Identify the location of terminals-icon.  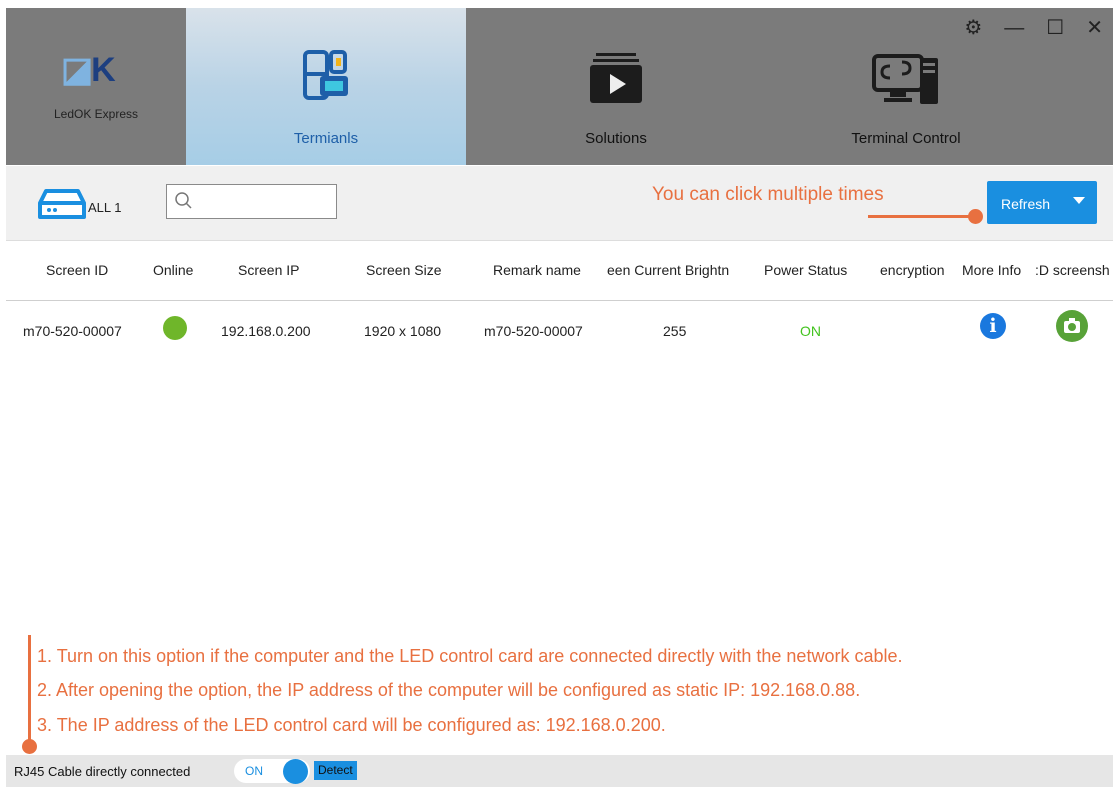
(325, 75).